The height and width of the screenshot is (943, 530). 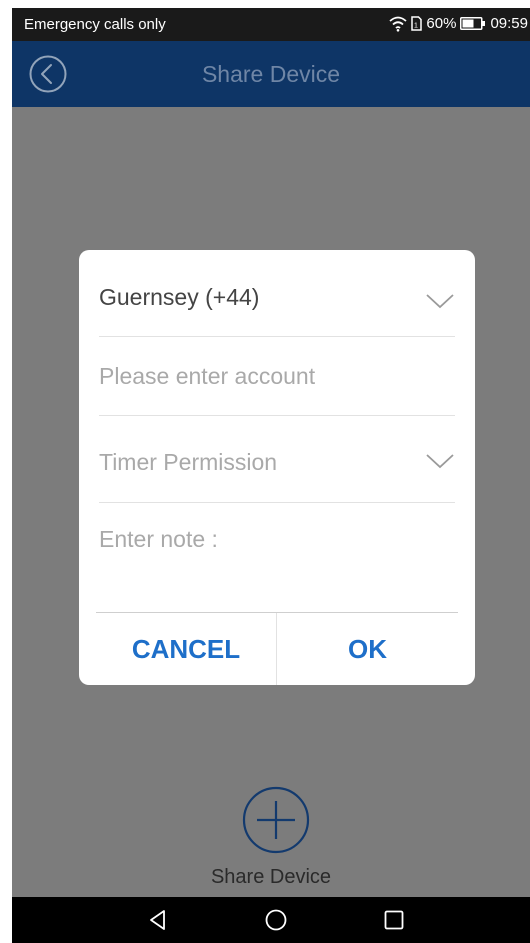 I want to click on share-device-area: Share Device, so click(x=271, y=838).